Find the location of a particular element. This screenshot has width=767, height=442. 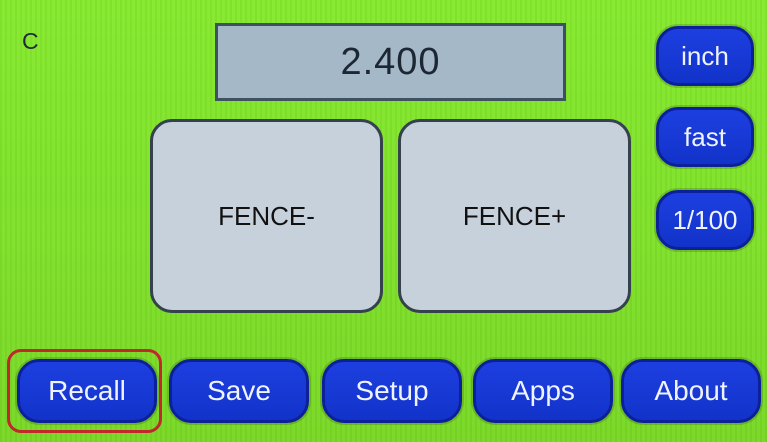

mode-indicator: C is located at coordinates (30, 41).